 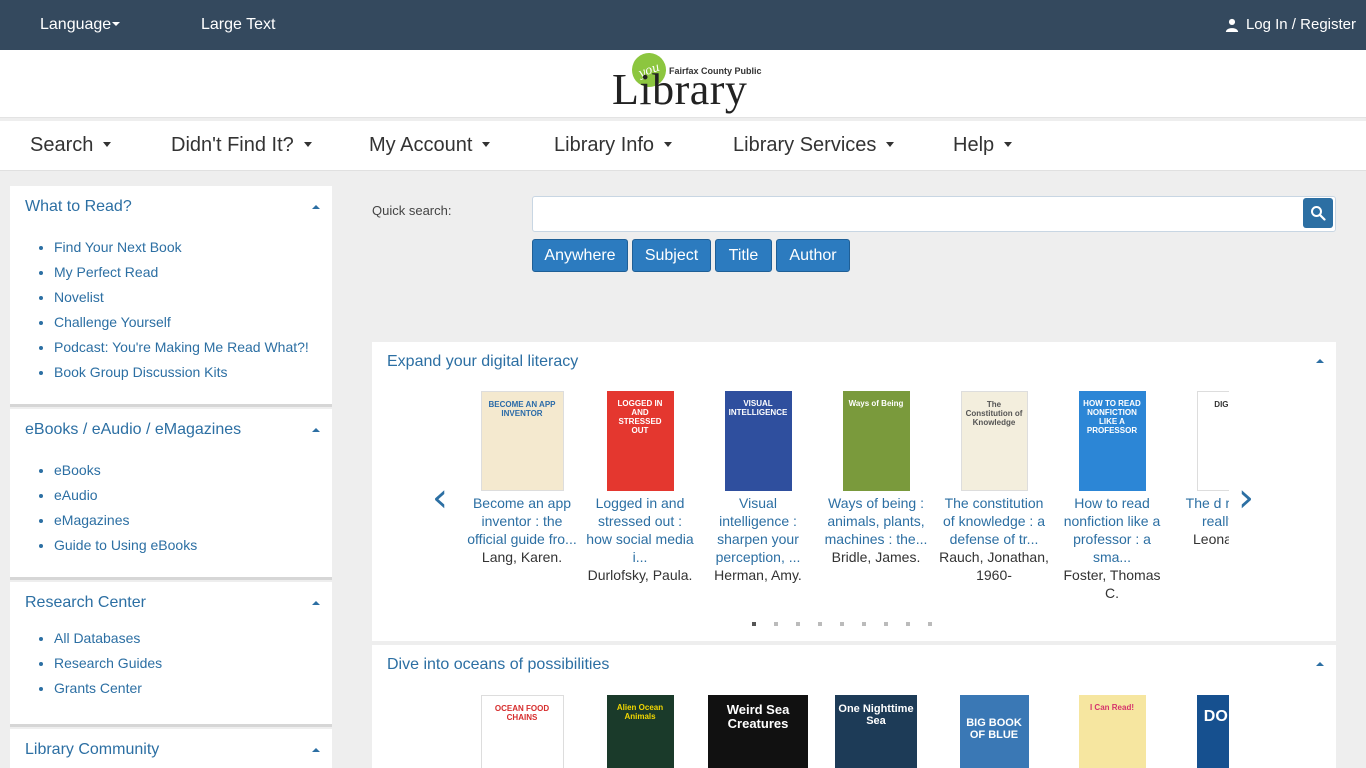 I want to click on list-item: Find Your Next Book, so click(x=181, y=247).